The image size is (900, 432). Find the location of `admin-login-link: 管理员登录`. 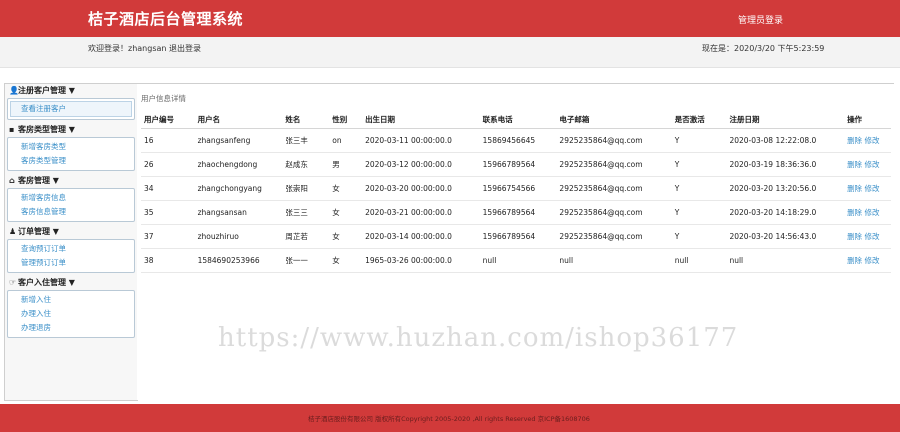

admin-login-link: 管理员登录 is located at coordinates (760, 19).